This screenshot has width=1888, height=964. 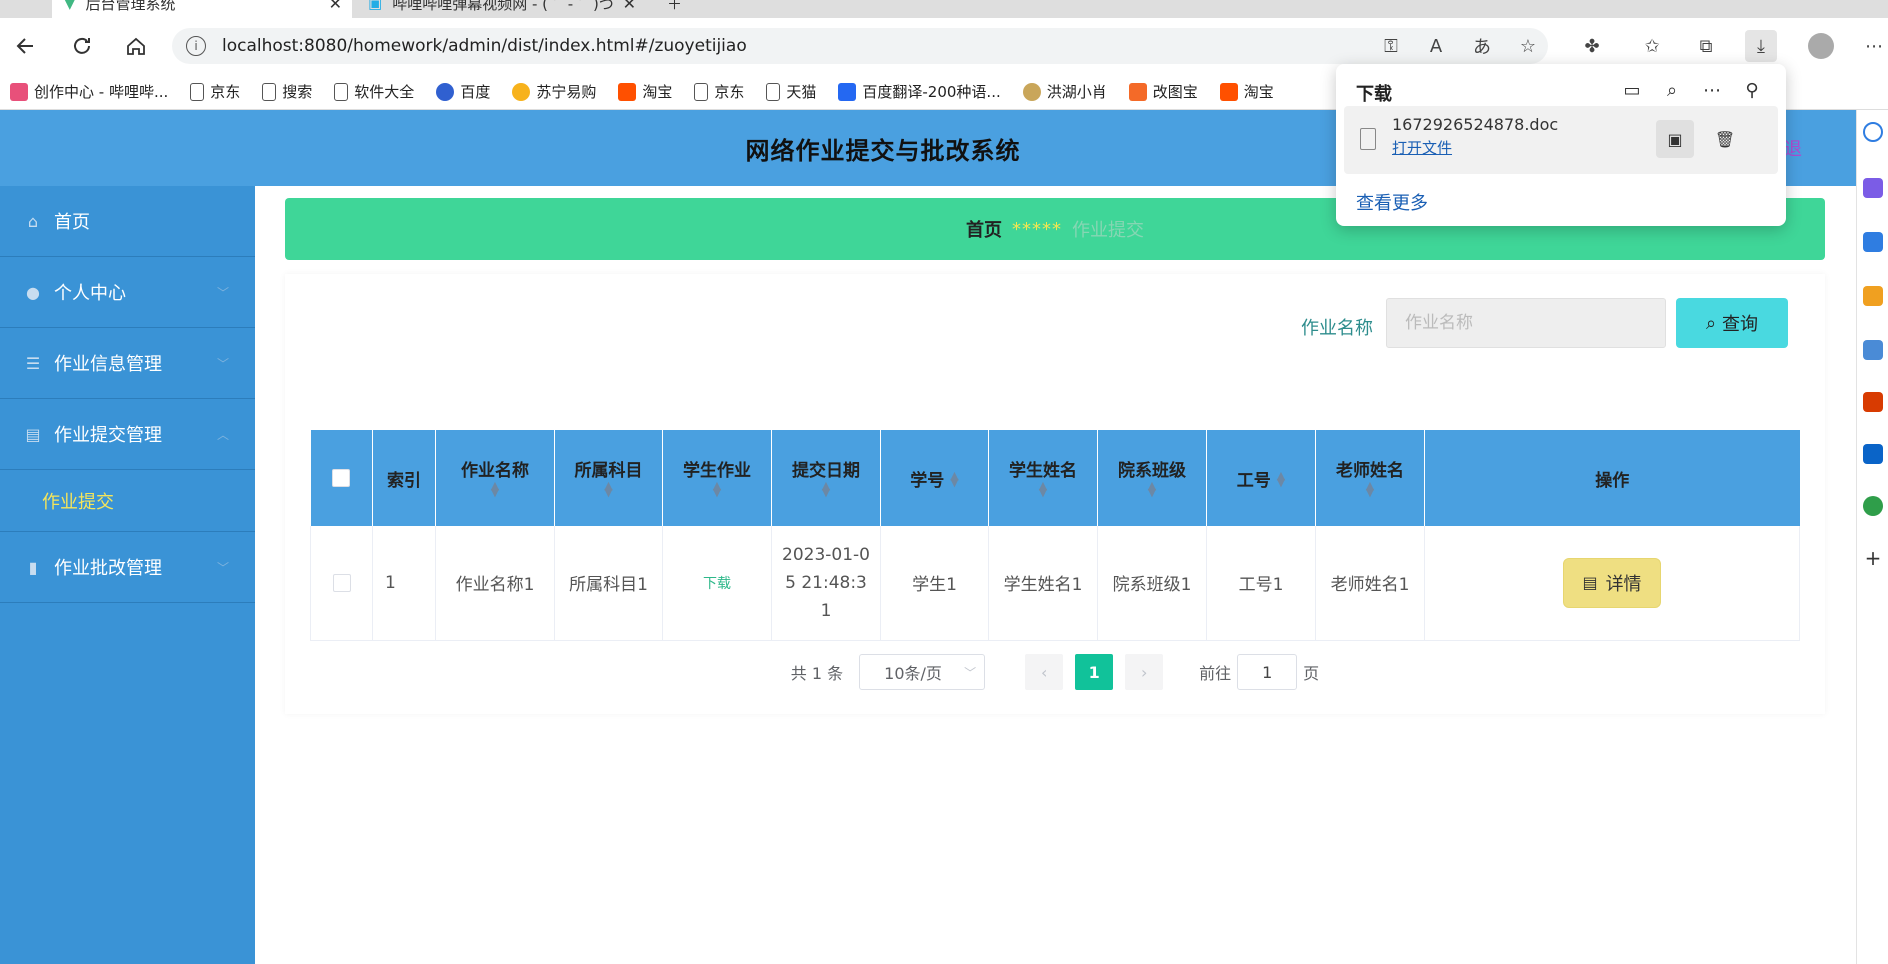 I want to click on query-button: ⌕ 查询, so click(x=1732, y=323).